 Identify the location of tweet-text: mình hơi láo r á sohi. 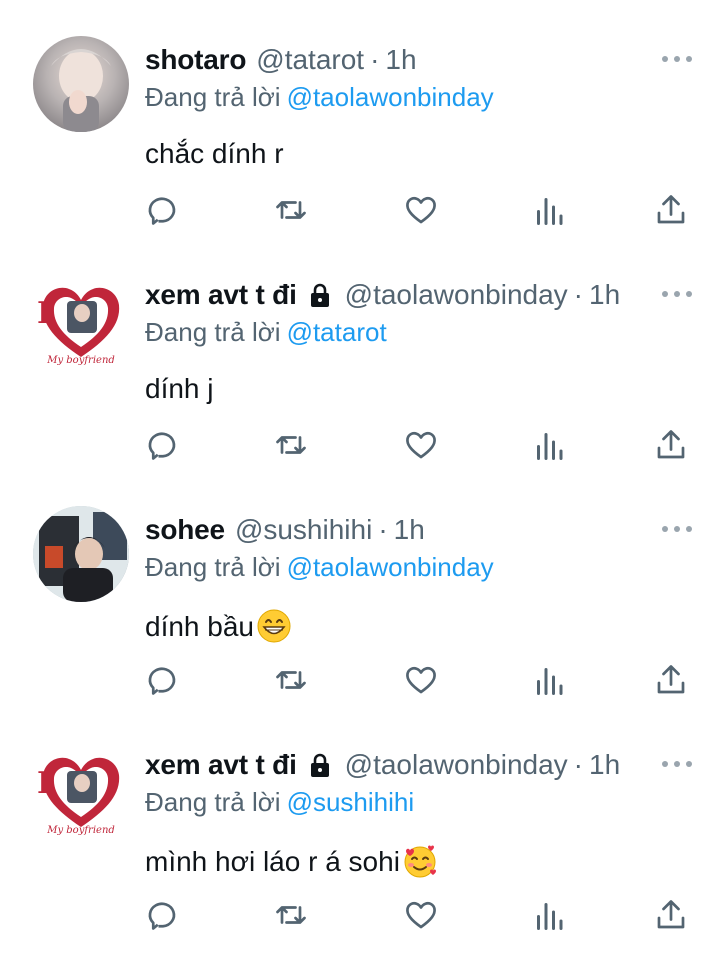
(291, 861).